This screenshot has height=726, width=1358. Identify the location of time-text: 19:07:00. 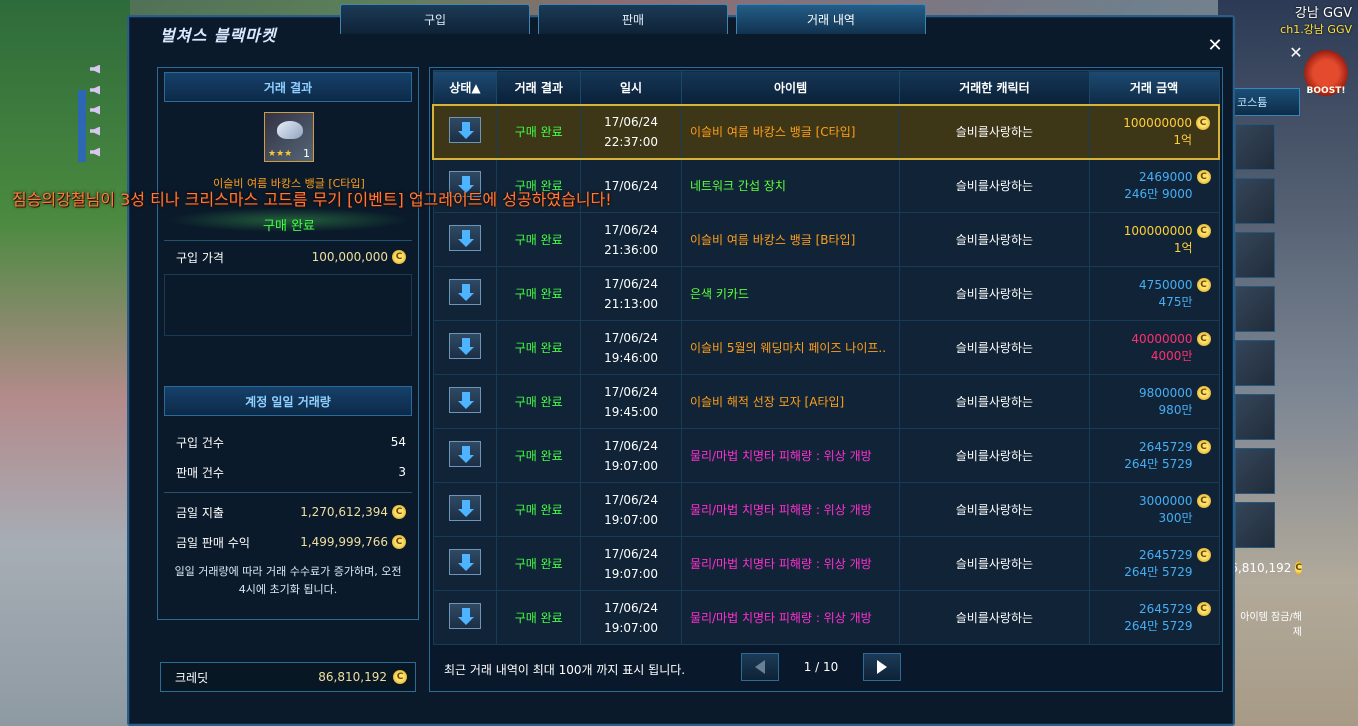
(631, 573).